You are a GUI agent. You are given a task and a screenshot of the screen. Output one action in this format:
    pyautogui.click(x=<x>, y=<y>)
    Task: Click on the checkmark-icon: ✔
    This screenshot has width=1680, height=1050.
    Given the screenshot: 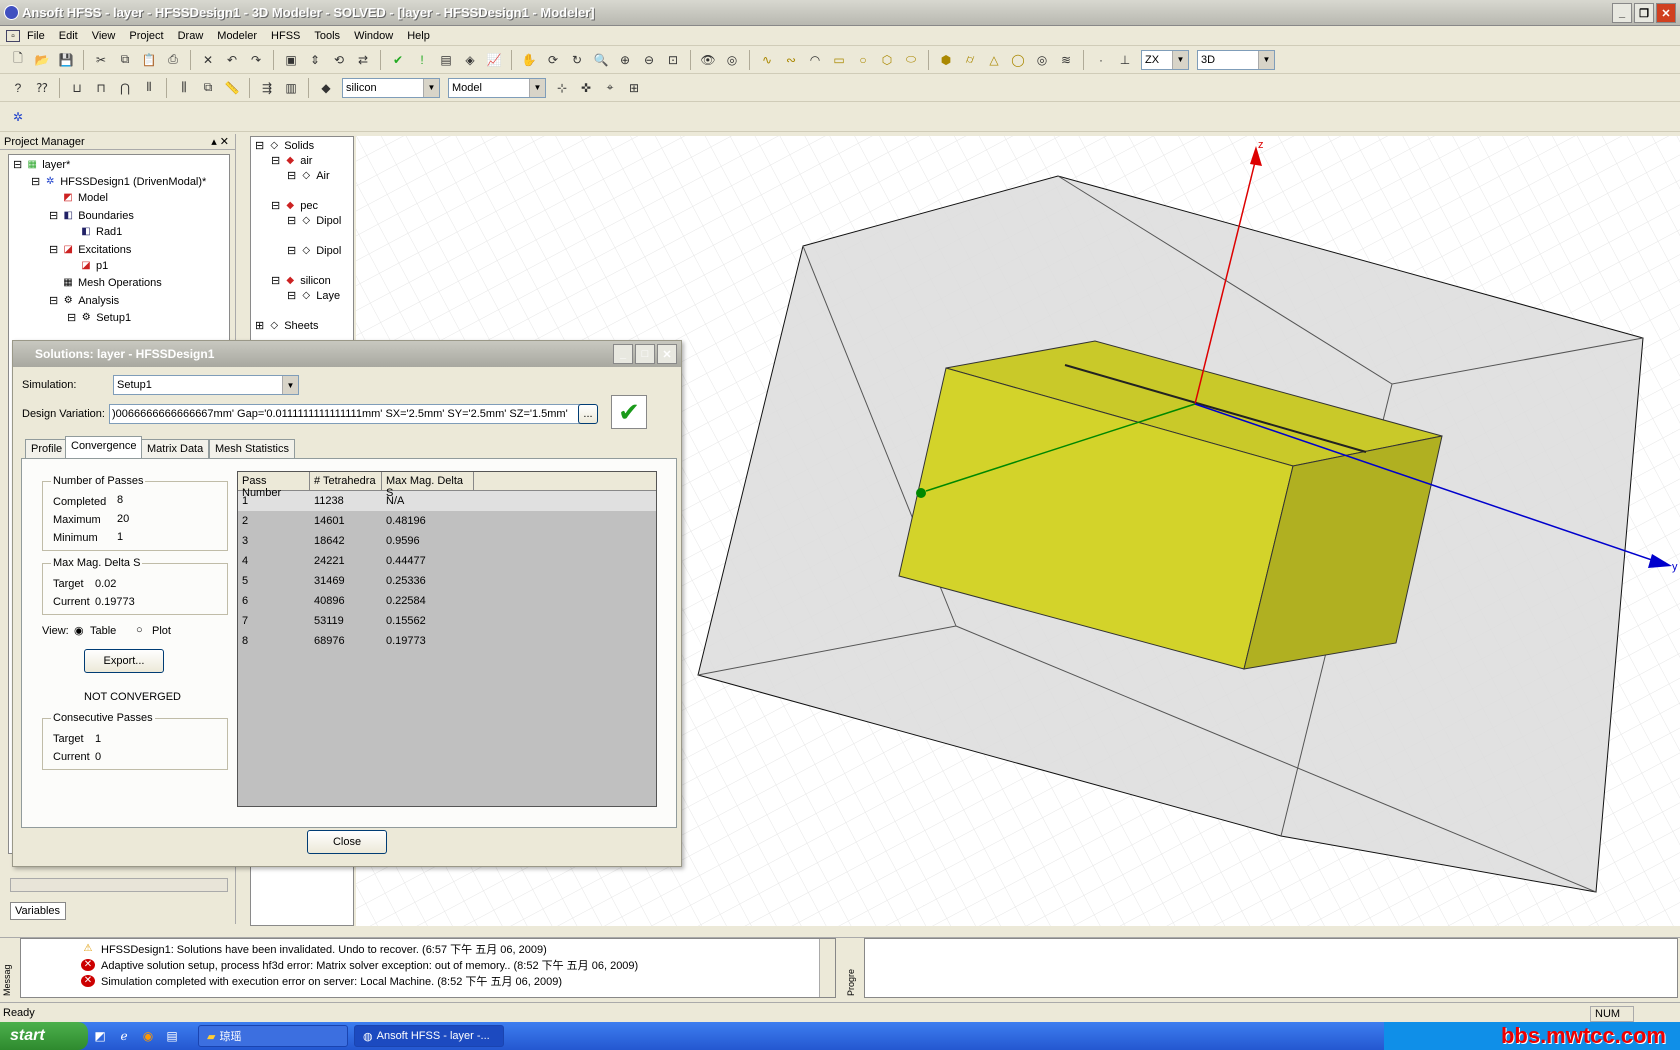 What is the action you would take?
    pyautogui.click(x=629, y=412)
    